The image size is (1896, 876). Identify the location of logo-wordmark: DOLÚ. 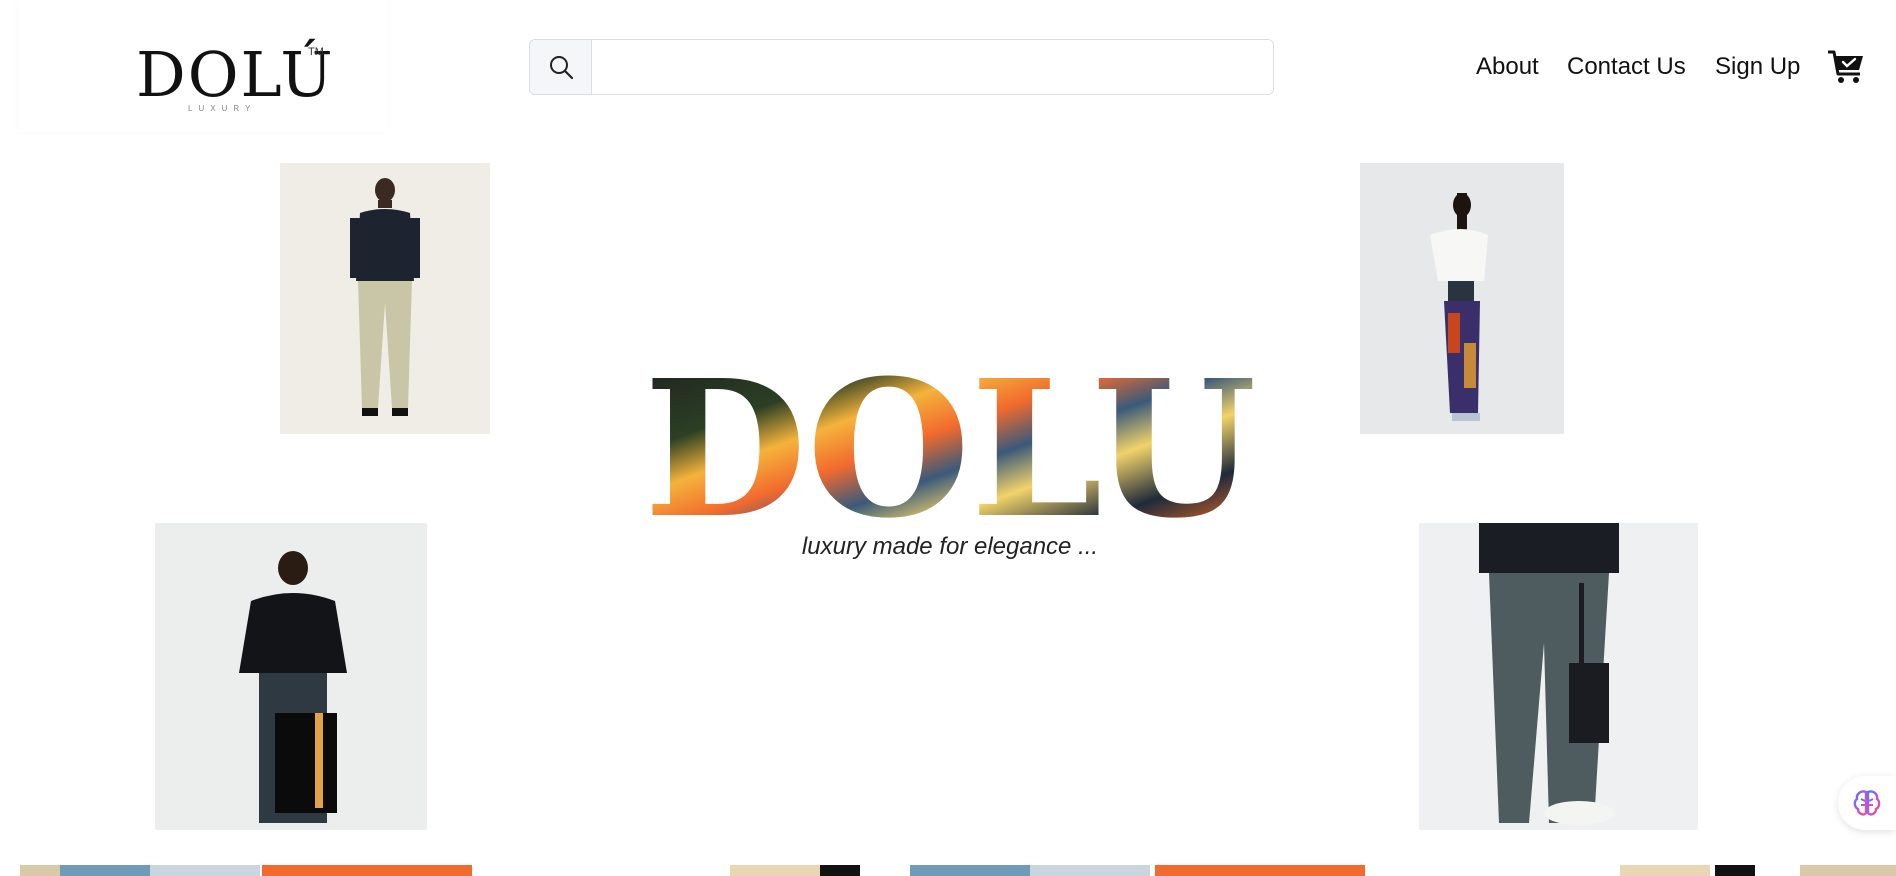
(235, 74).